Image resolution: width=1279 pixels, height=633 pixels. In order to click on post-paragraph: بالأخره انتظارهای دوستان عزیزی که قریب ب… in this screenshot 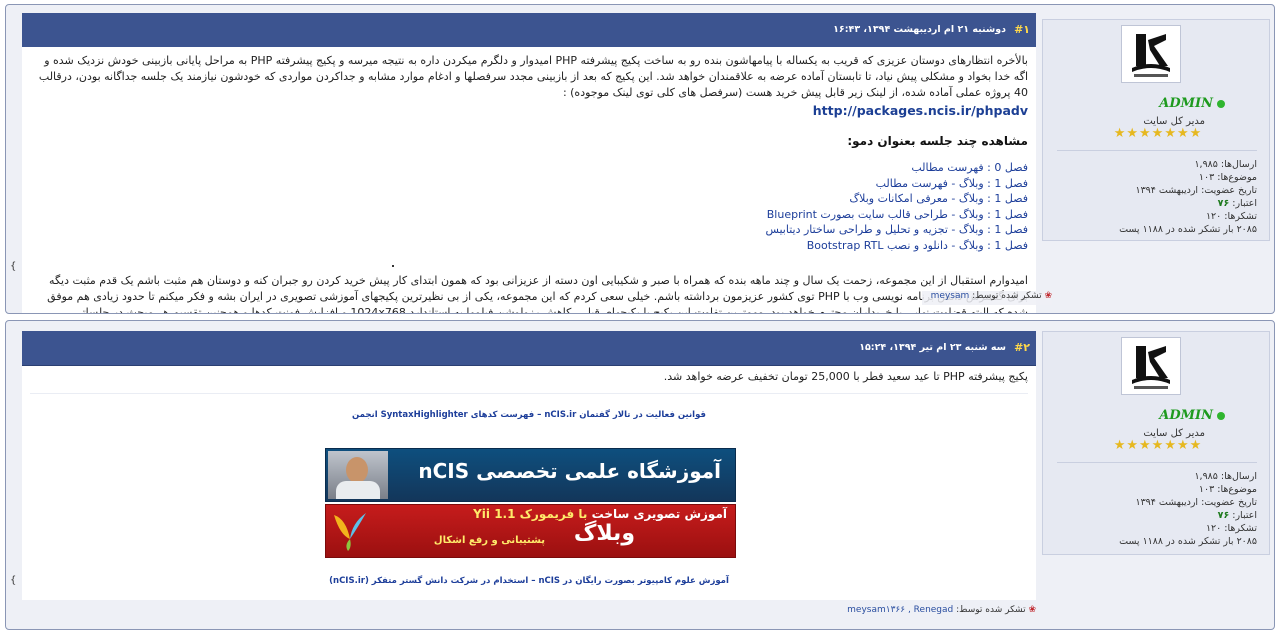, I will do `click(533, 76)`.